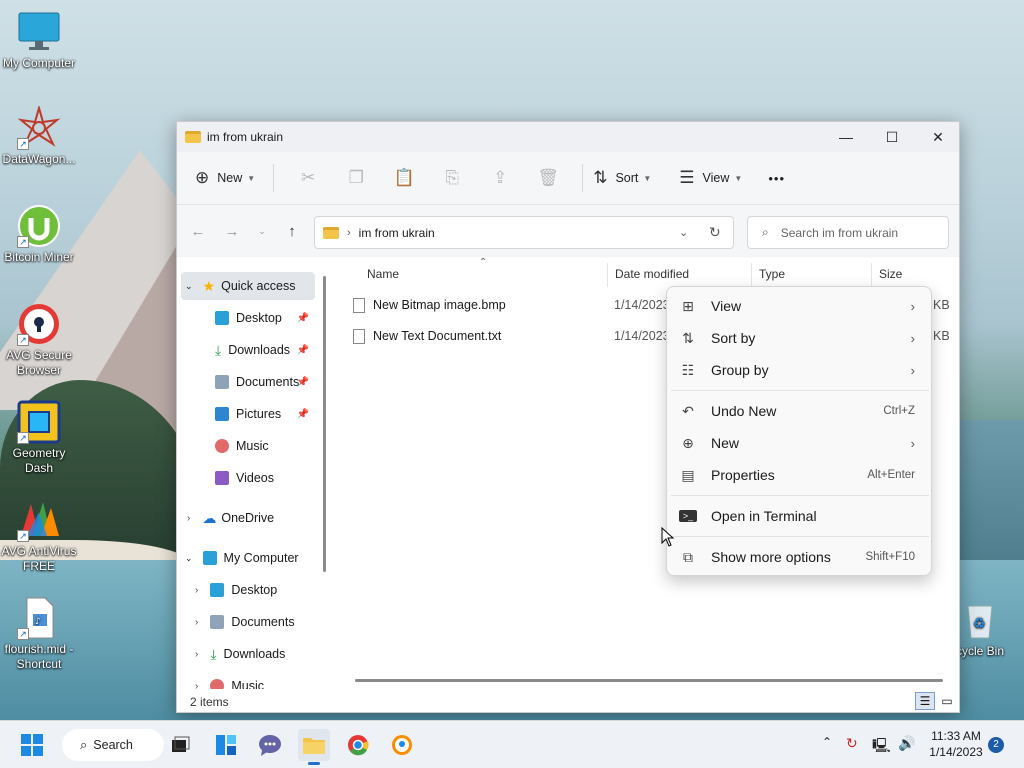 The image size is (1024, 768). Describe the element at coordinates (827, 742) in the screenshot. I see `chevron-up-icon: ⌃` at that location.